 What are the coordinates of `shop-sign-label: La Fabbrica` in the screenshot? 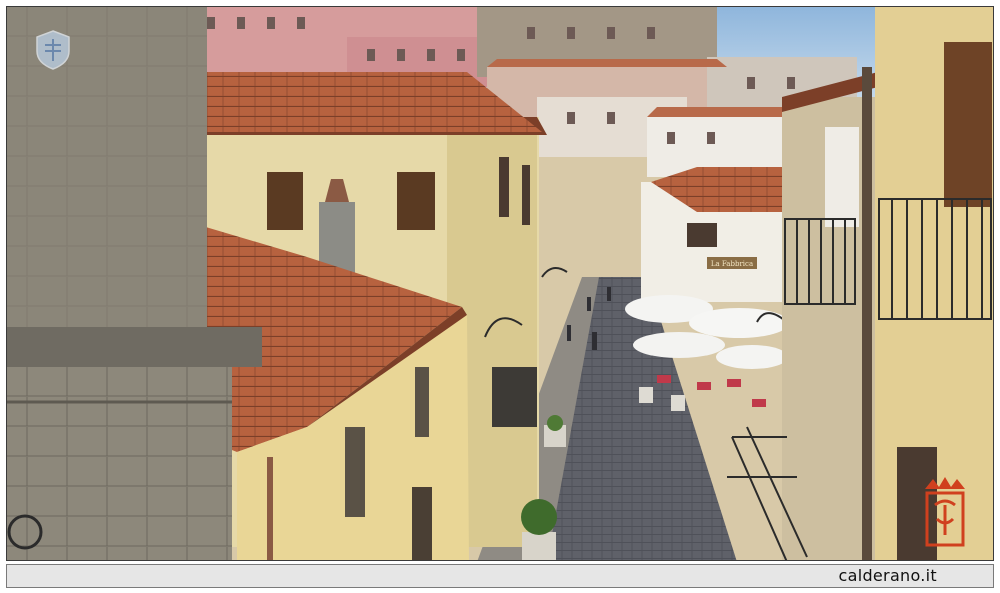 It's located at (732, 264).